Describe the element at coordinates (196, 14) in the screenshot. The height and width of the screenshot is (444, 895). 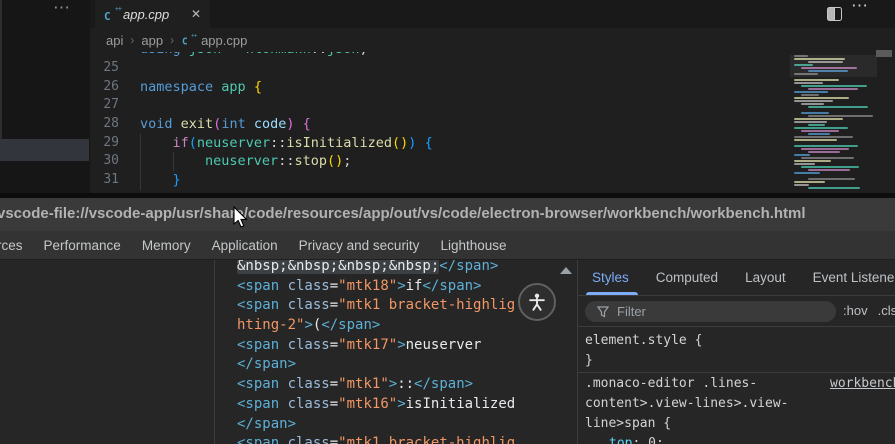
I see `tab-close-icon: ✕` at that location.